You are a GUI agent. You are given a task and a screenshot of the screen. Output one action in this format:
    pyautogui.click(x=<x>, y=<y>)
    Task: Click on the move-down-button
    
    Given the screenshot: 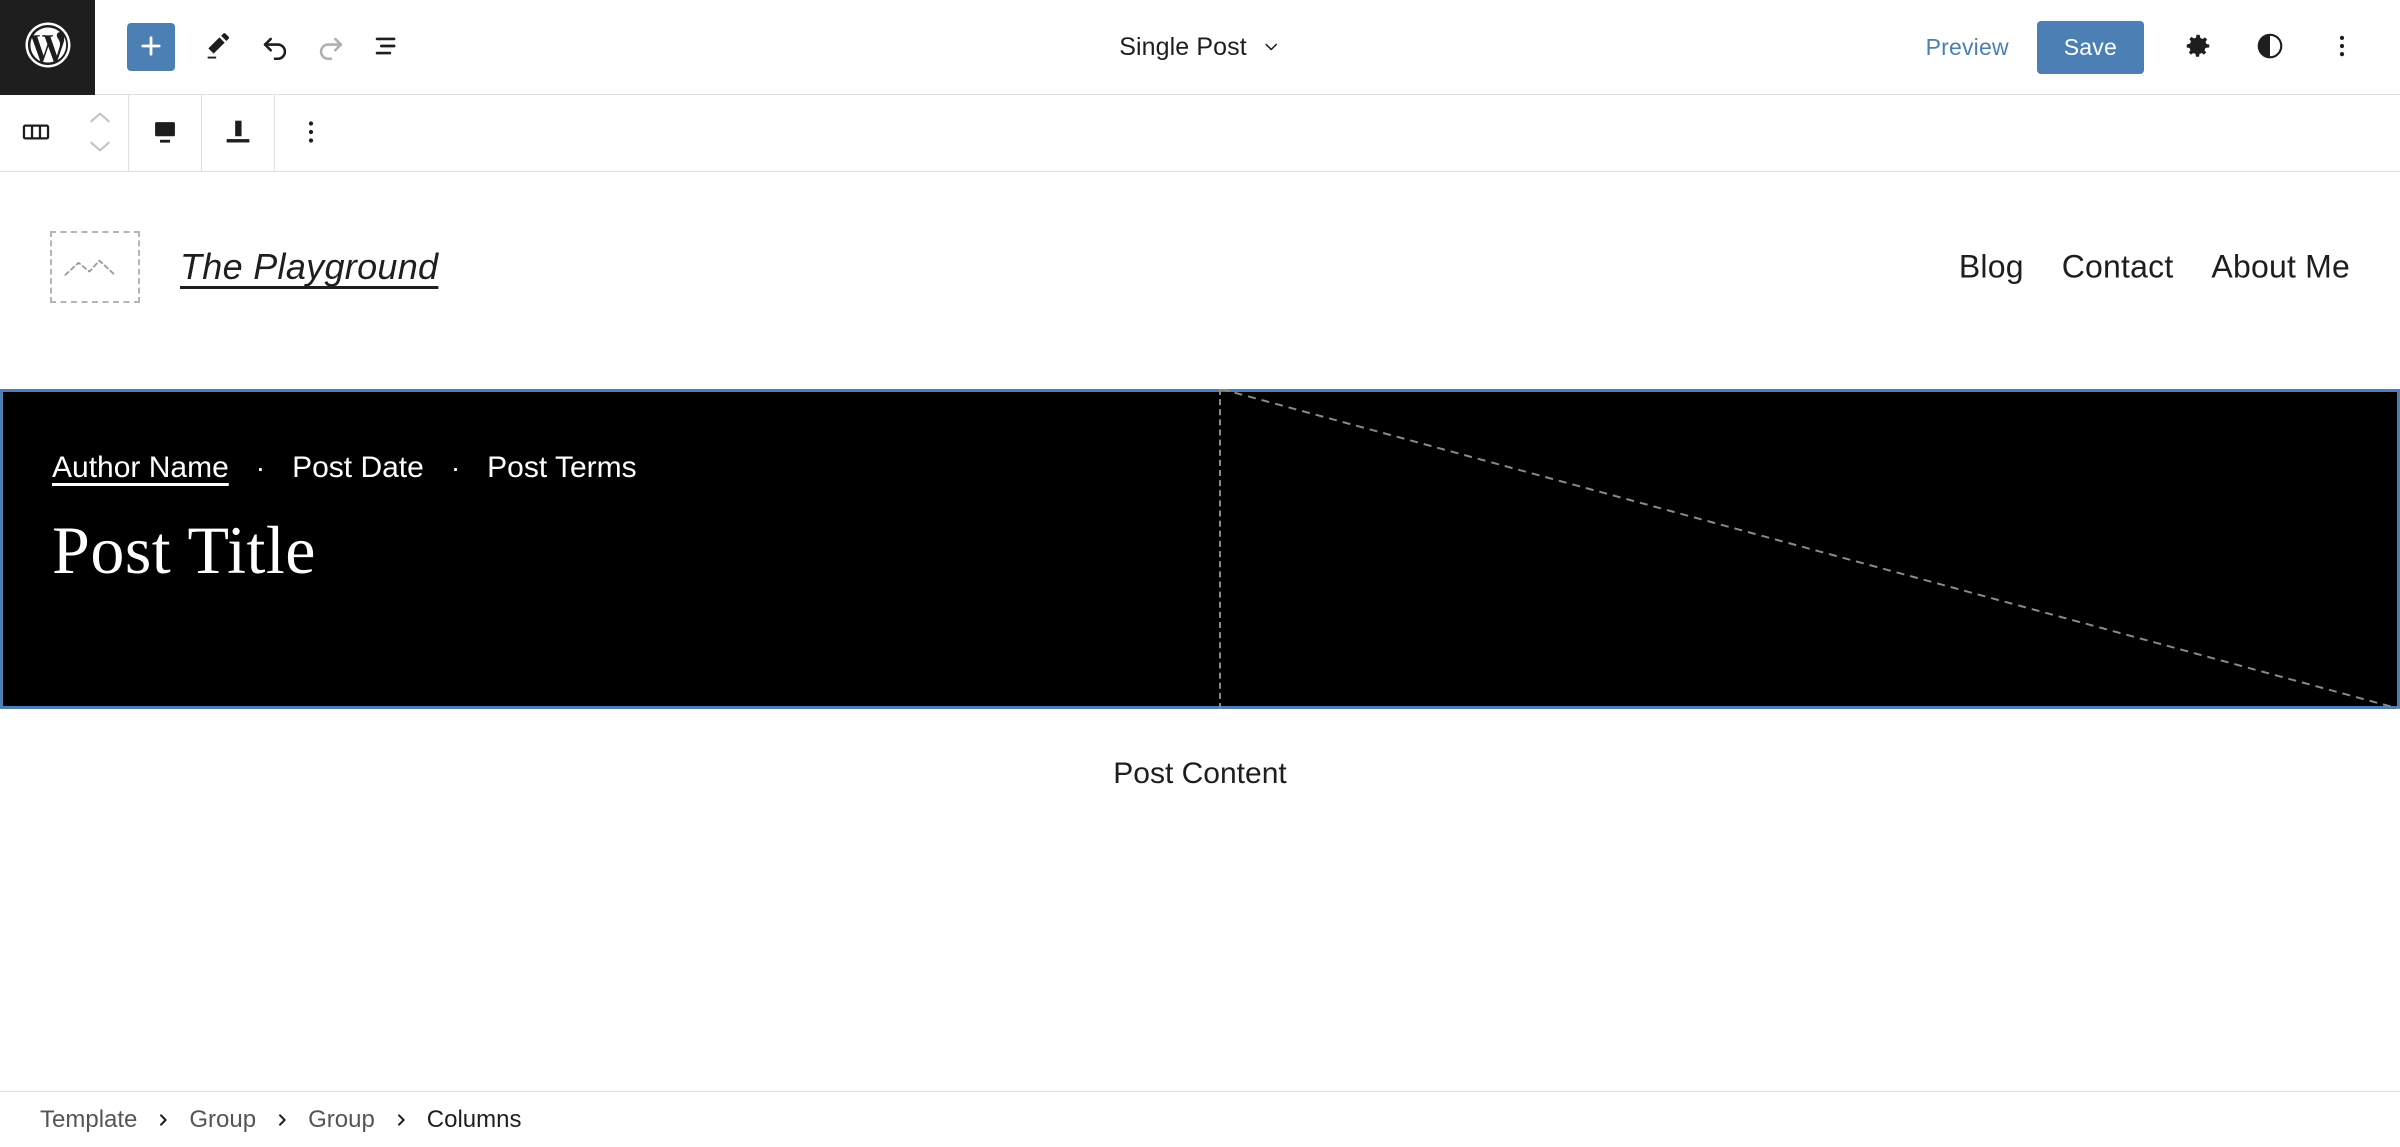 What is the action you would take?
    pyautogui.click(x=100, y=147)
    